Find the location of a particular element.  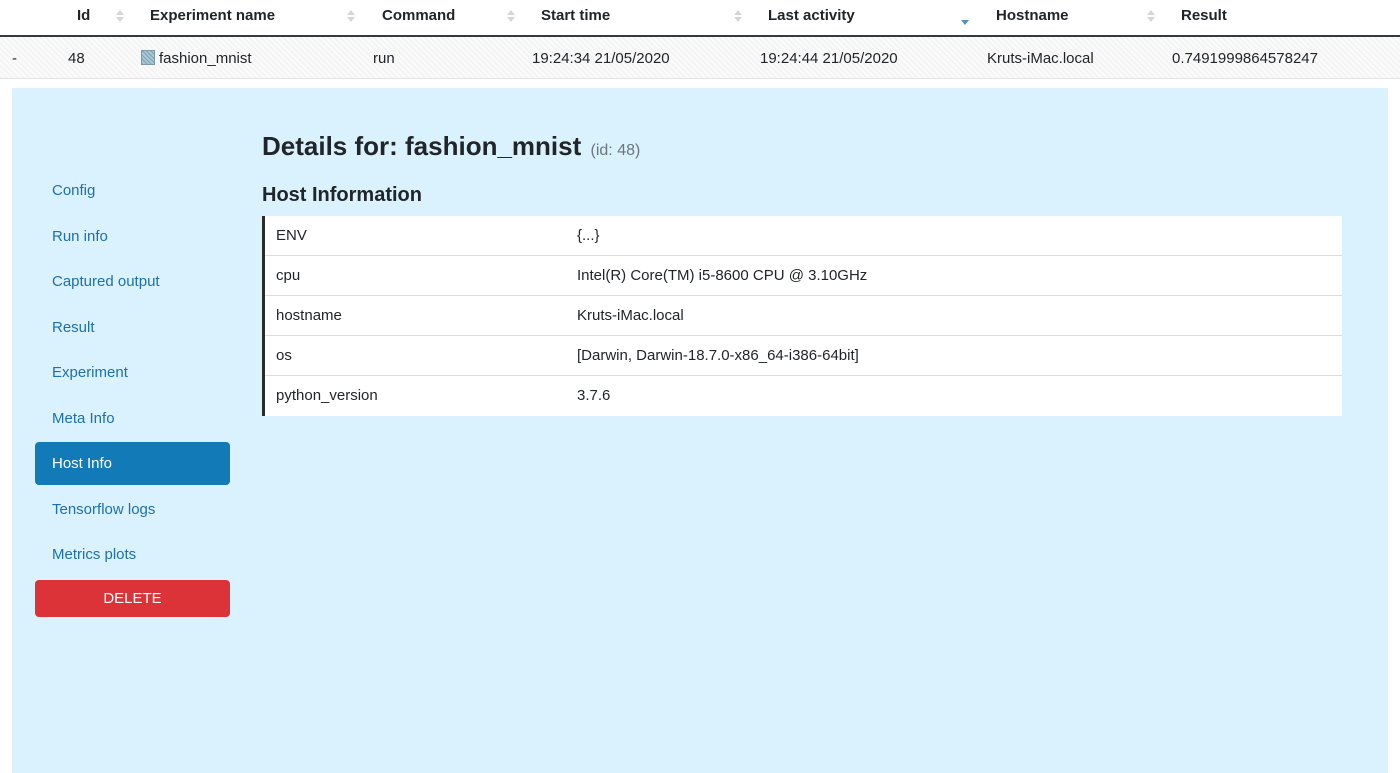

nav-item-tensorflow-logs: Tensorflow logs is located at coordinates (132, 509).